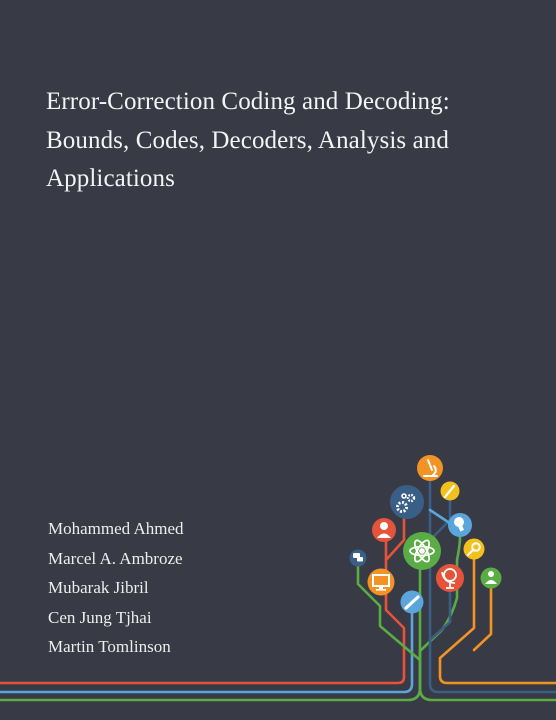 The height and width of the screenshot is (720, 556). Describe the element at coordinates (460, 525) in the screenshot. I see `node-lightbulb` at that location.